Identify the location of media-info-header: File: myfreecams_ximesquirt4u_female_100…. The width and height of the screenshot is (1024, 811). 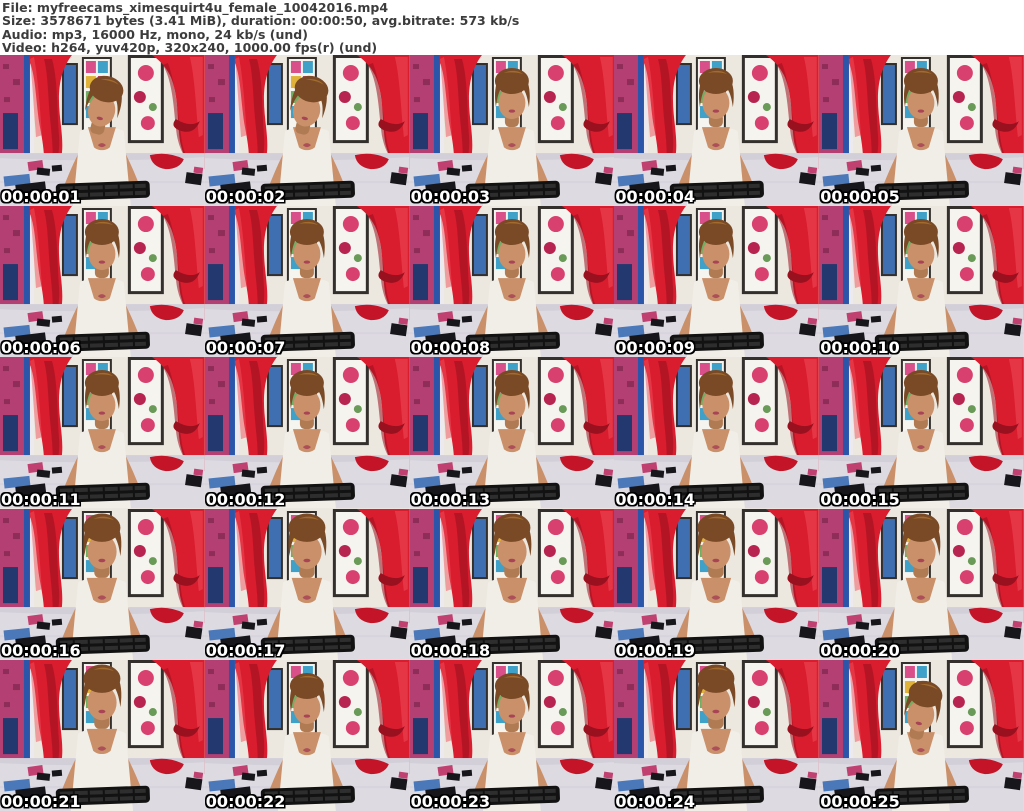
(512, 27).